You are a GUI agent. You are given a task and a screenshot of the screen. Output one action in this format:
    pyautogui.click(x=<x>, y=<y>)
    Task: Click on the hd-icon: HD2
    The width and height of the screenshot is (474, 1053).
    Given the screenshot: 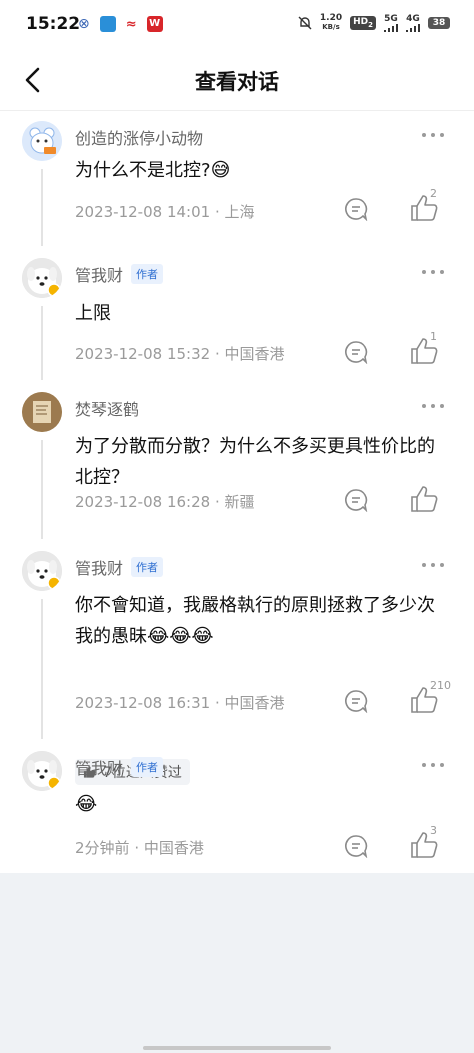 What is the action you would take?
    pyautogui.click(x=363, y=23)
    